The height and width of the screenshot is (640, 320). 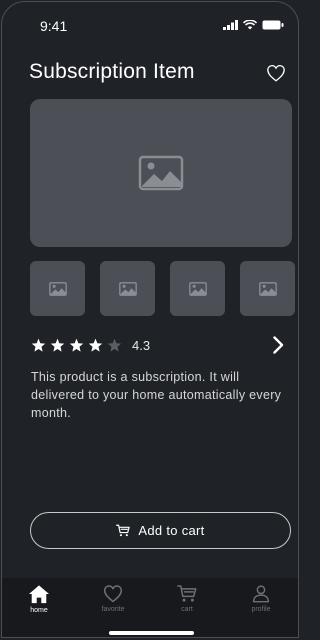 I want to click on tab-favorite: favorite, so click(x=113, y=607).